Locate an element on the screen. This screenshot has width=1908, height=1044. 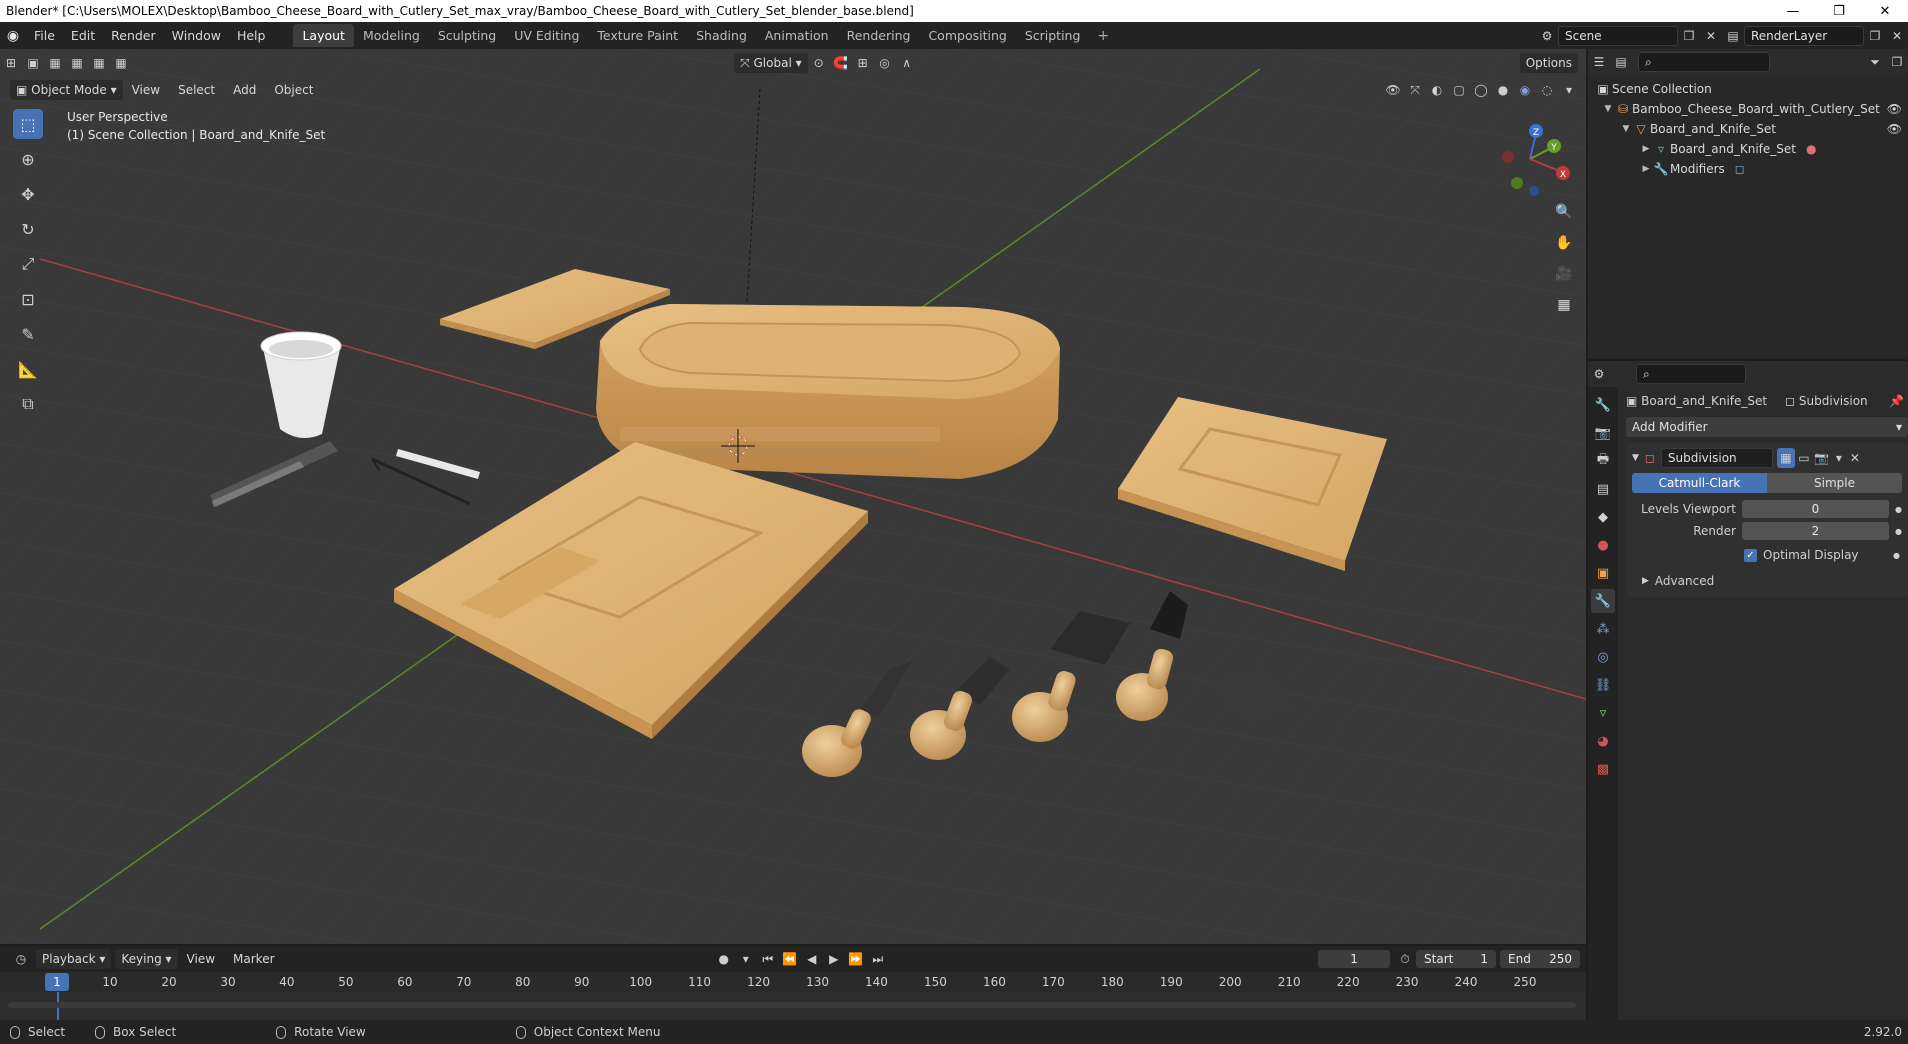
outliner-root-row: ▣ Scene Collection is located at coordinates (1748, 89).